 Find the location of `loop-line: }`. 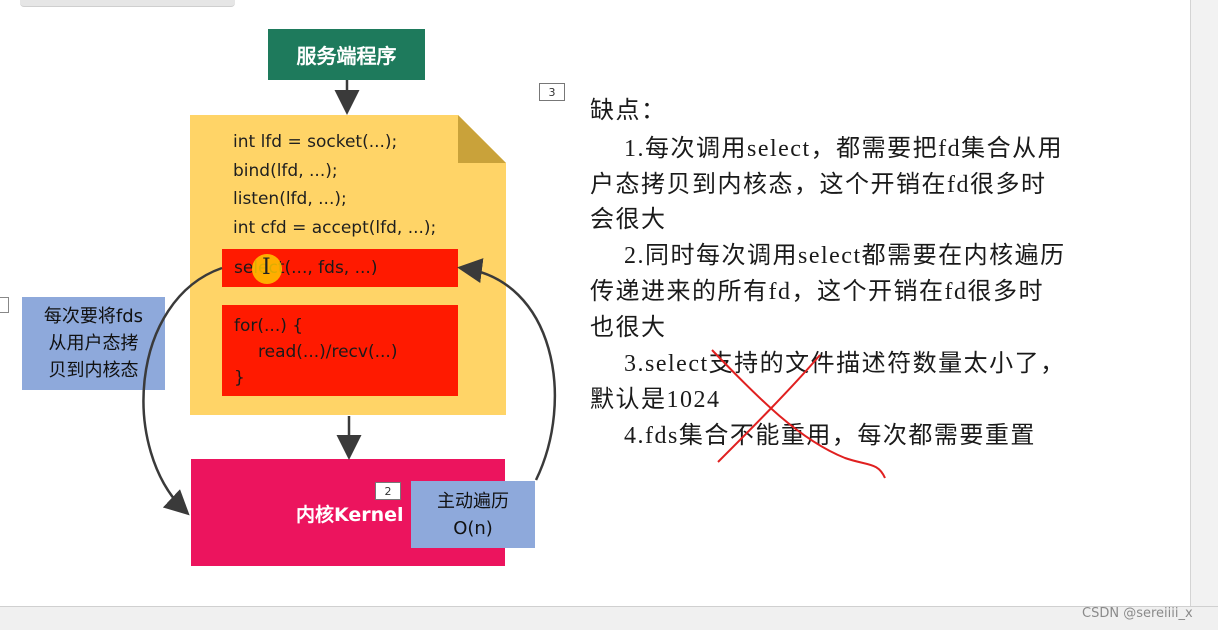

loop-line: } is located at coordinates (239, 378).